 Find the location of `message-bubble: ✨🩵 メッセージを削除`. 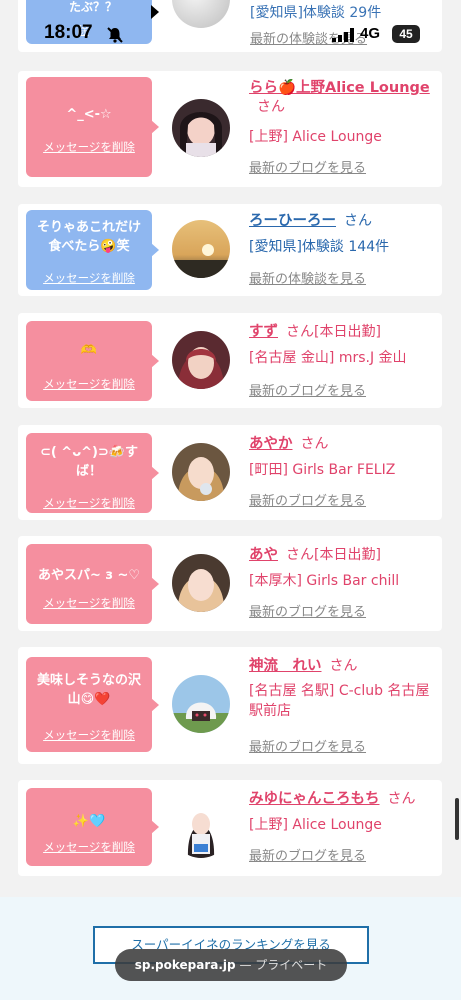

message-bubble: ✨🩵 メッセージを削除 is located at coordinates (92, 827).